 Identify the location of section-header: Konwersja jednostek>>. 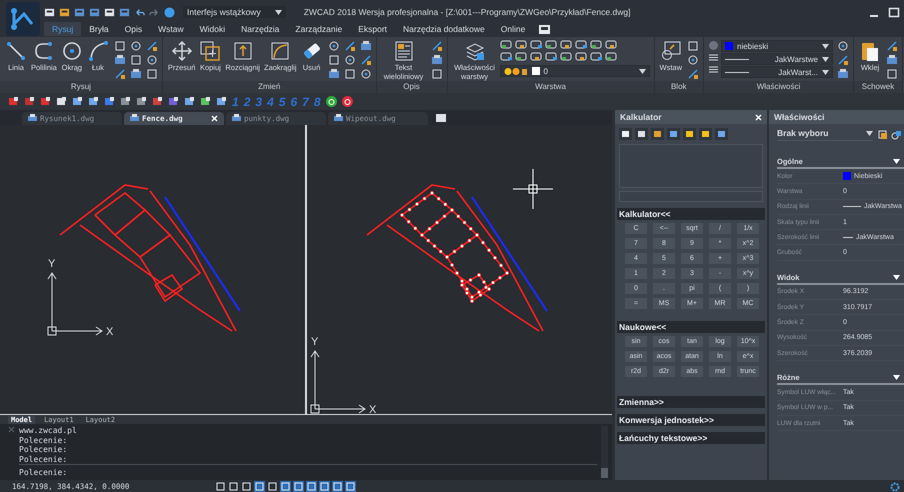
(691, 420).